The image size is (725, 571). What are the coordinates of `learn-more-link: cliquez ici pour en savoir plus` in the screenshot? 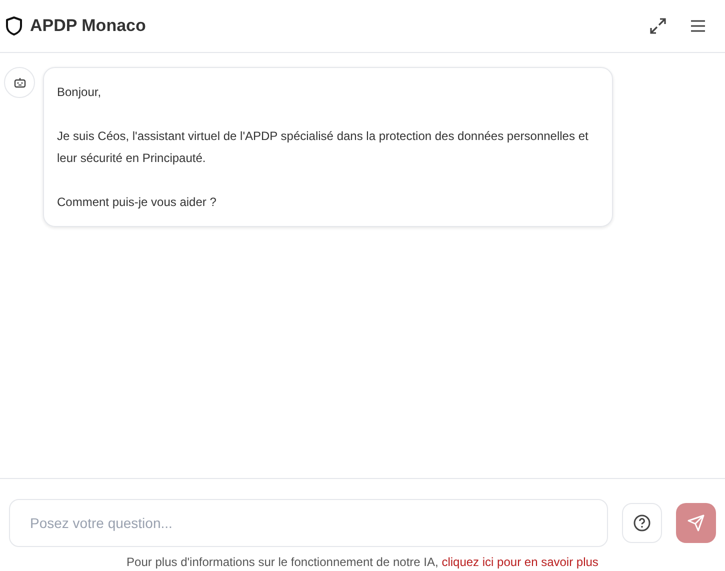 It's located at (520, 562).